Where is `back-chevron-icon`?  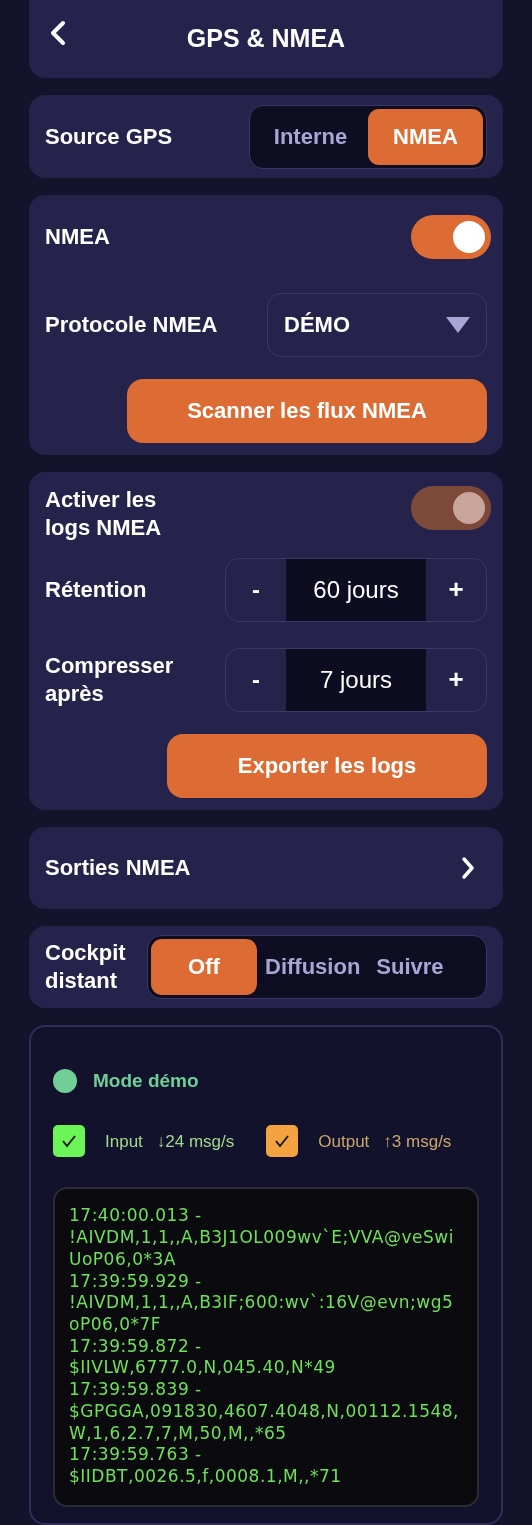
back-chevron-icon is located at coordinates (58, 33).